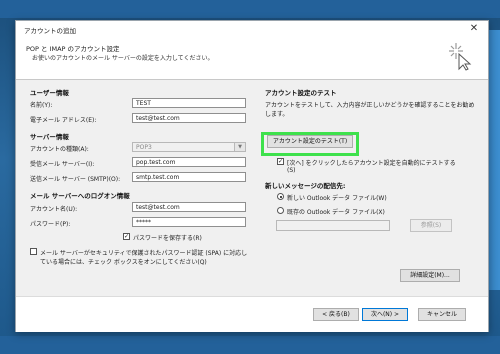  What do you see at coordinates (63, 120) in the screenshot?
I see `email-label: 電子メール アドレス(E):` at bounding box center [63, 120].